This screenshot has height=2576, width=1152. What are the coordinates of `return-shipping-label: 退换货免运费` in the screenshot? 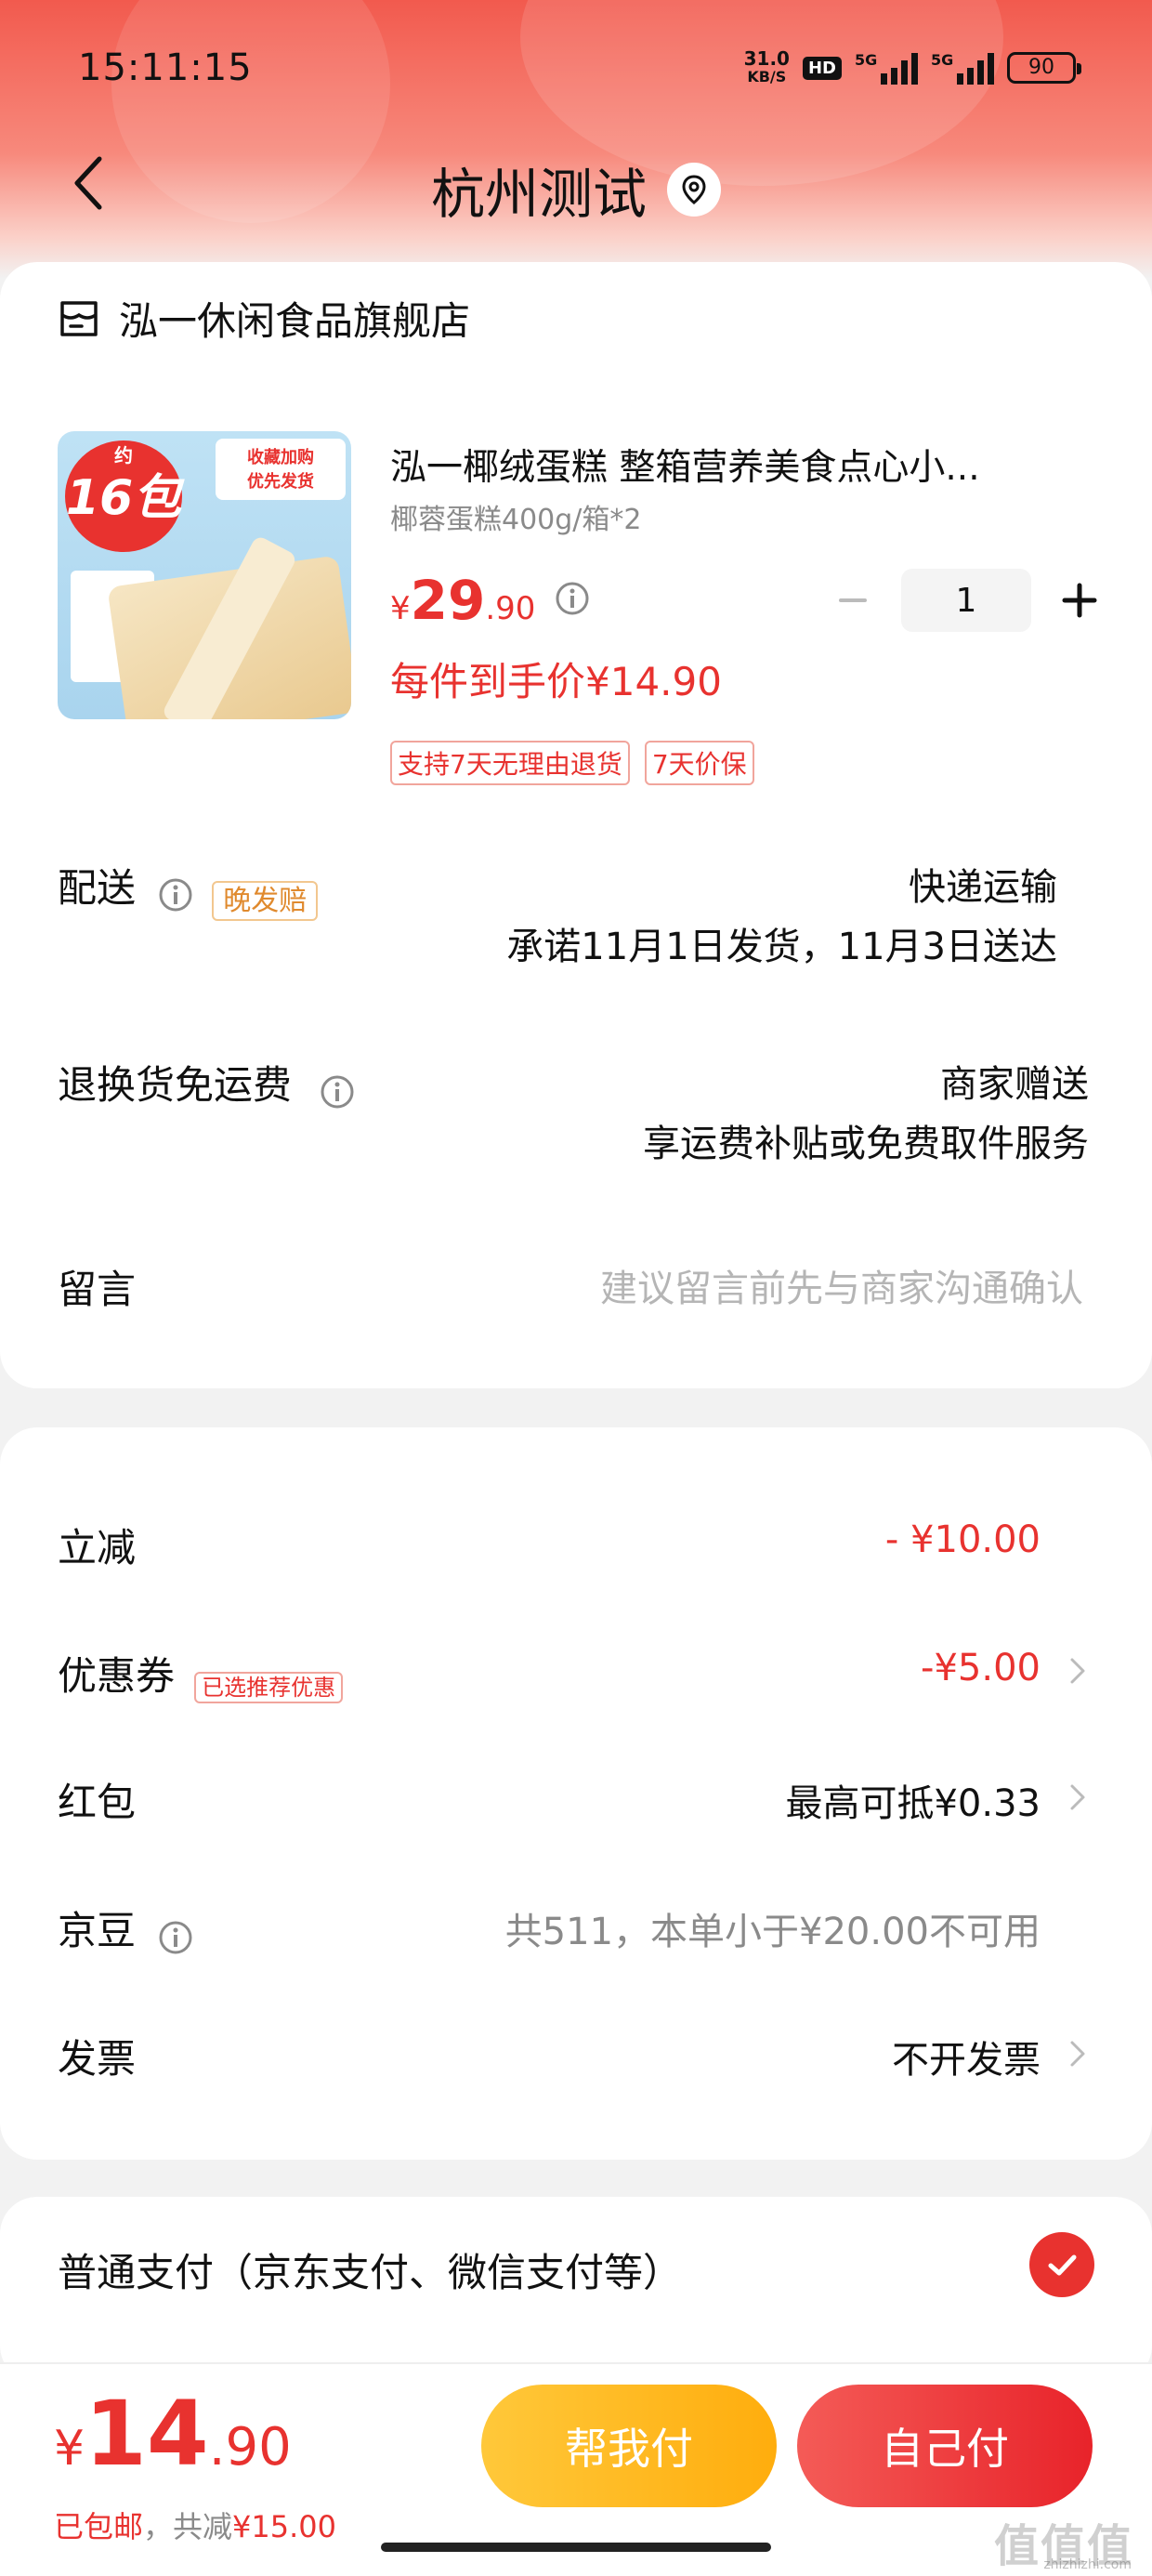 It's located at (175, 1085).